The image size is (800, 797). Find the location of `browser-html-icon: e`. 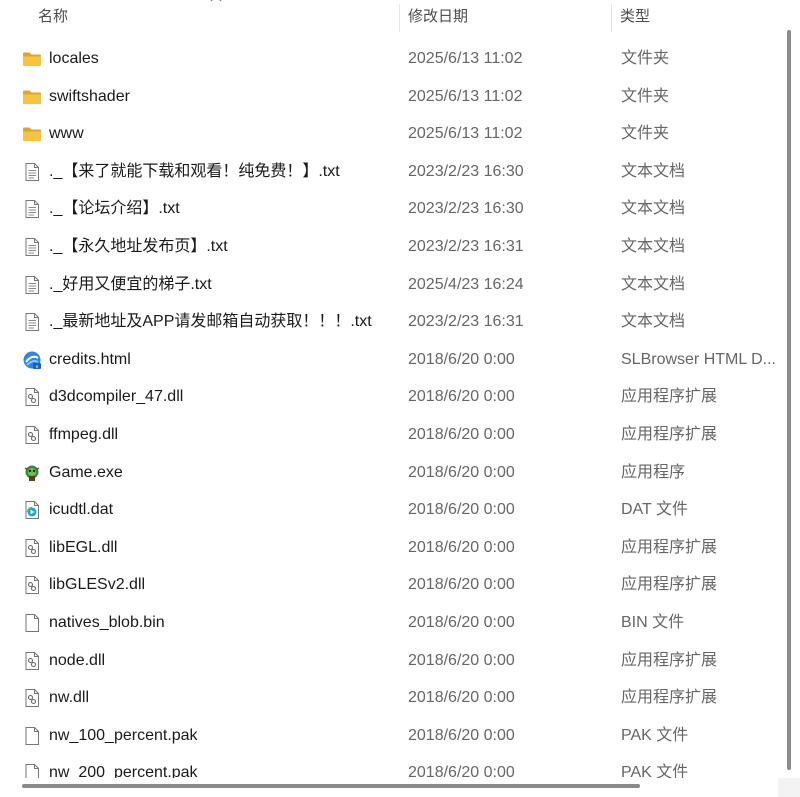

browser-html-icon: e is located at coordinates (32, 360).